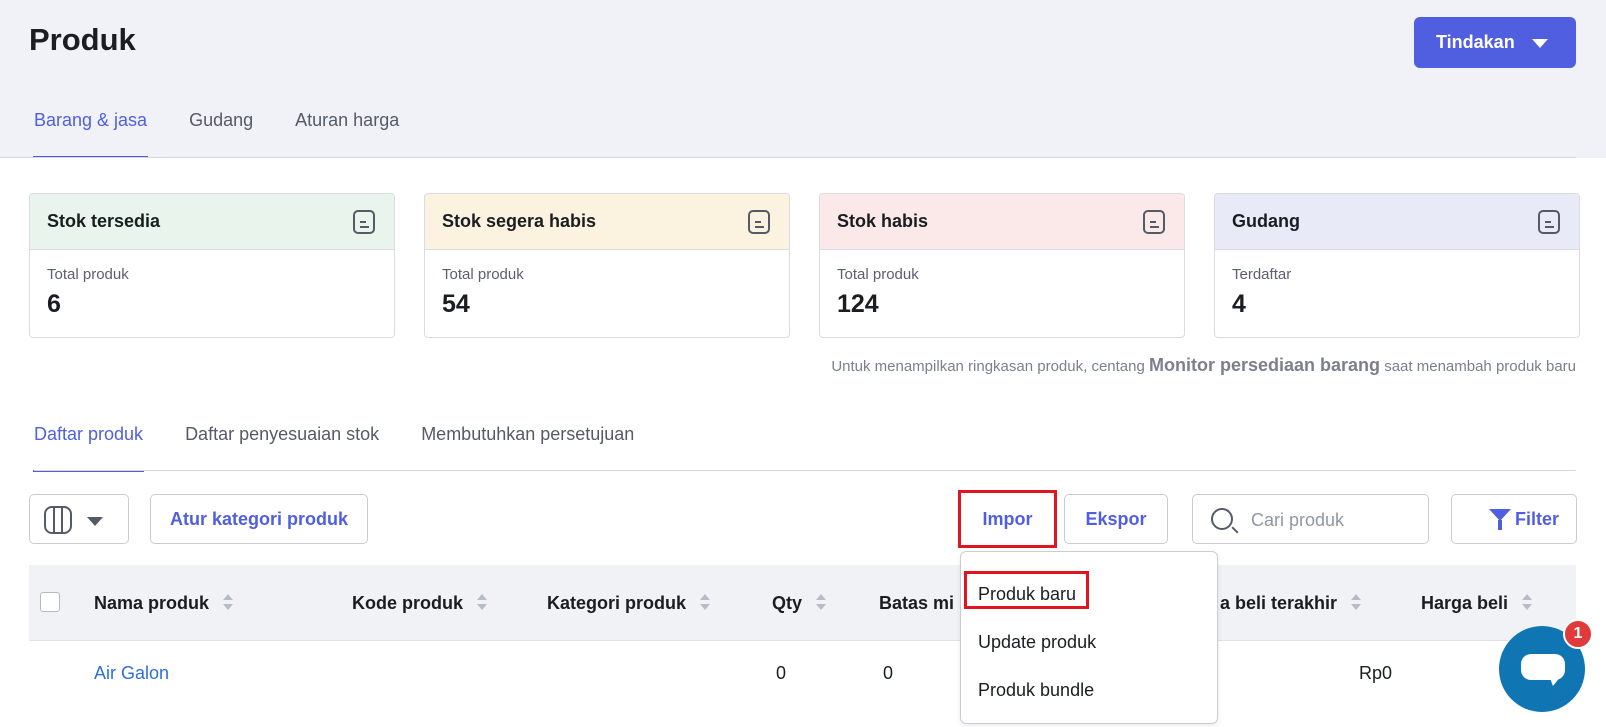 This screenshot has width=1606, height=727. I want to click on actions-button: Tindakan, so click(1495, 42).